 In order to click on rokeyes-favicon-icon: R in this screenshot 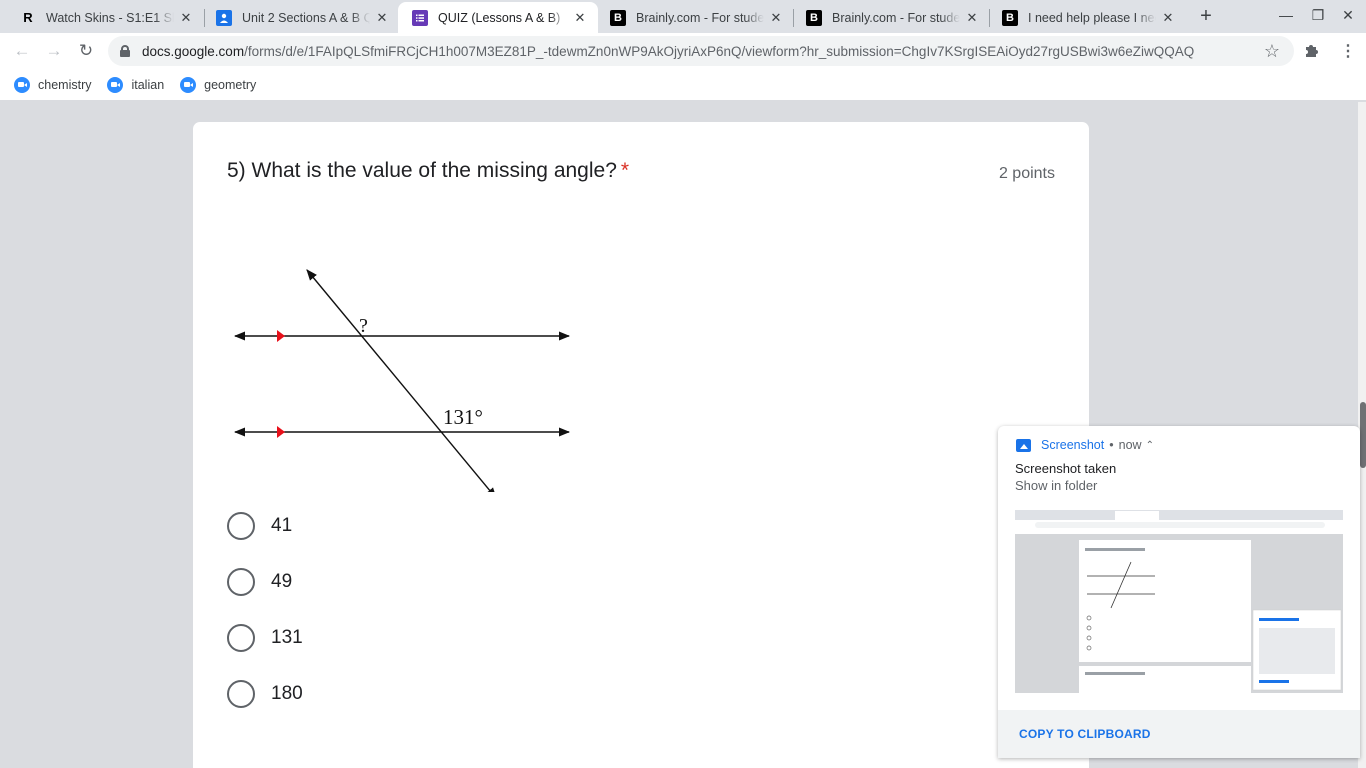, I will do `click(28, 17)`.